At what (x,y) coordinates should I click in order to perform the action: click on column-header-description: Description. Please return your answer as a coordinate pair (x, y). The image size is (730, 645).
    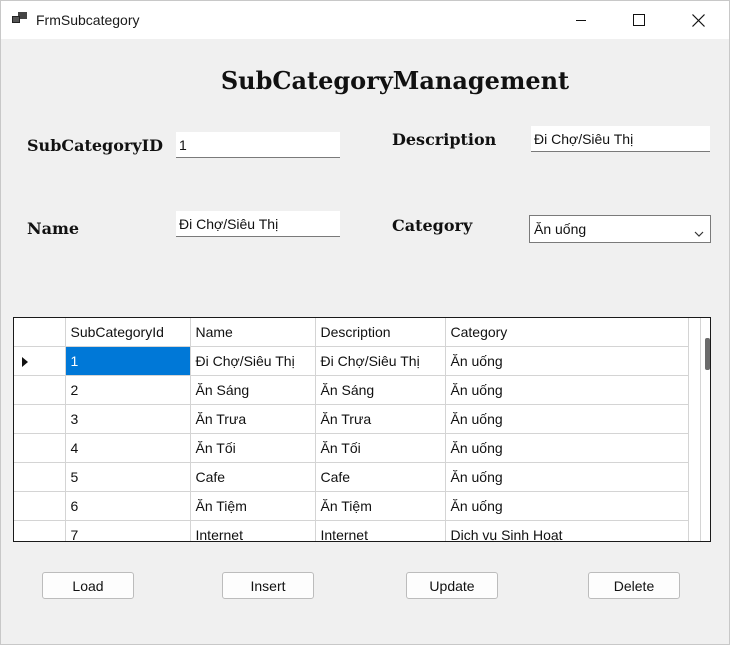
    Looking at the image, I should click on (380, 332).